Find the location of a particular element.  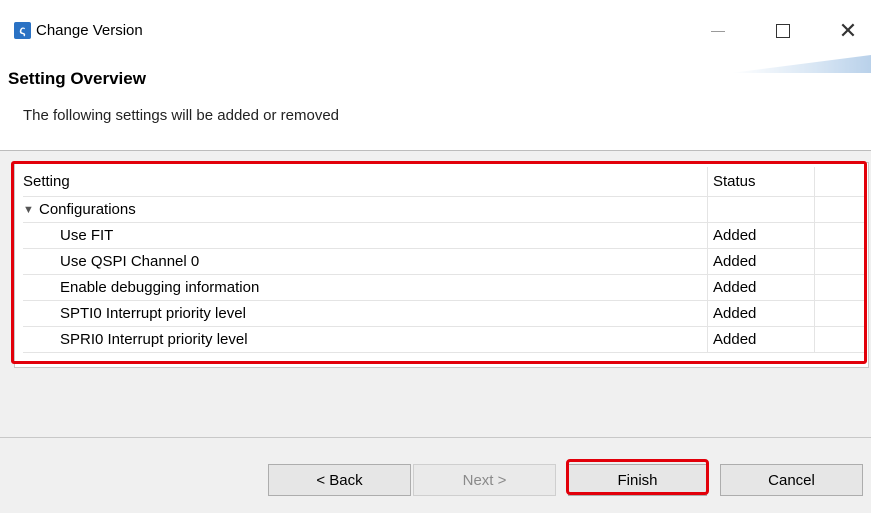

setting-cell: SPTI0 Interrupt priority level is located at coordinates (365, 313).